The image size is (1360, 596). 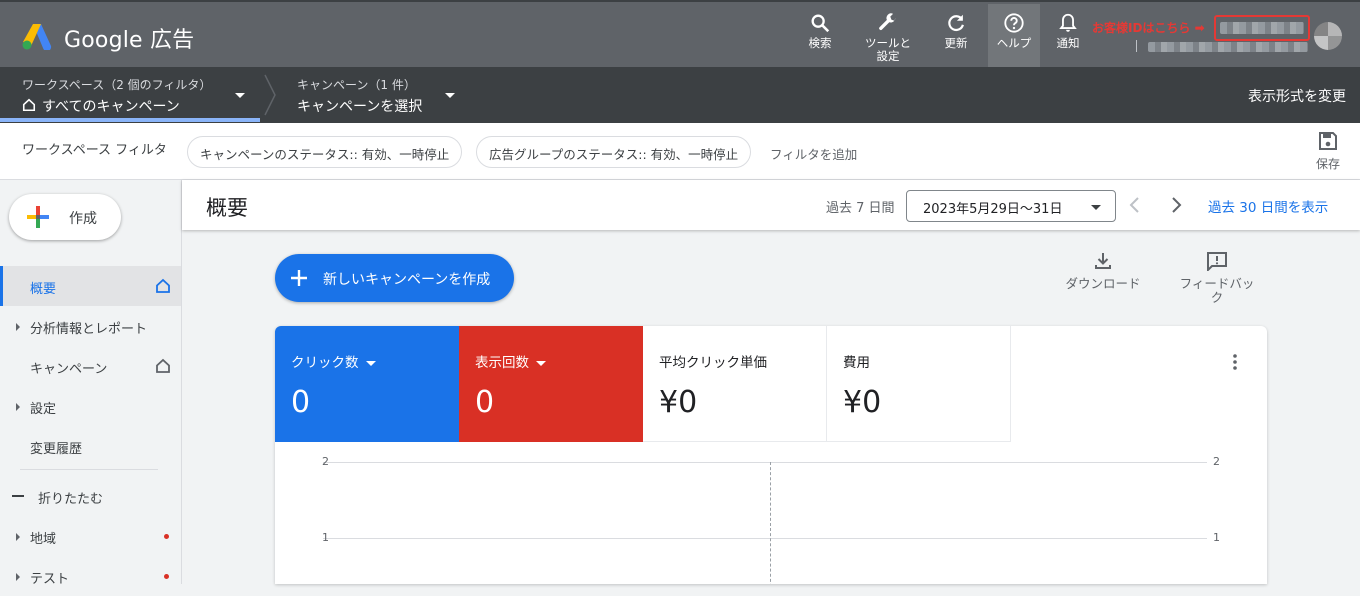 I want to click on download-label: ダウンロード, so click(x=1103, y=283).